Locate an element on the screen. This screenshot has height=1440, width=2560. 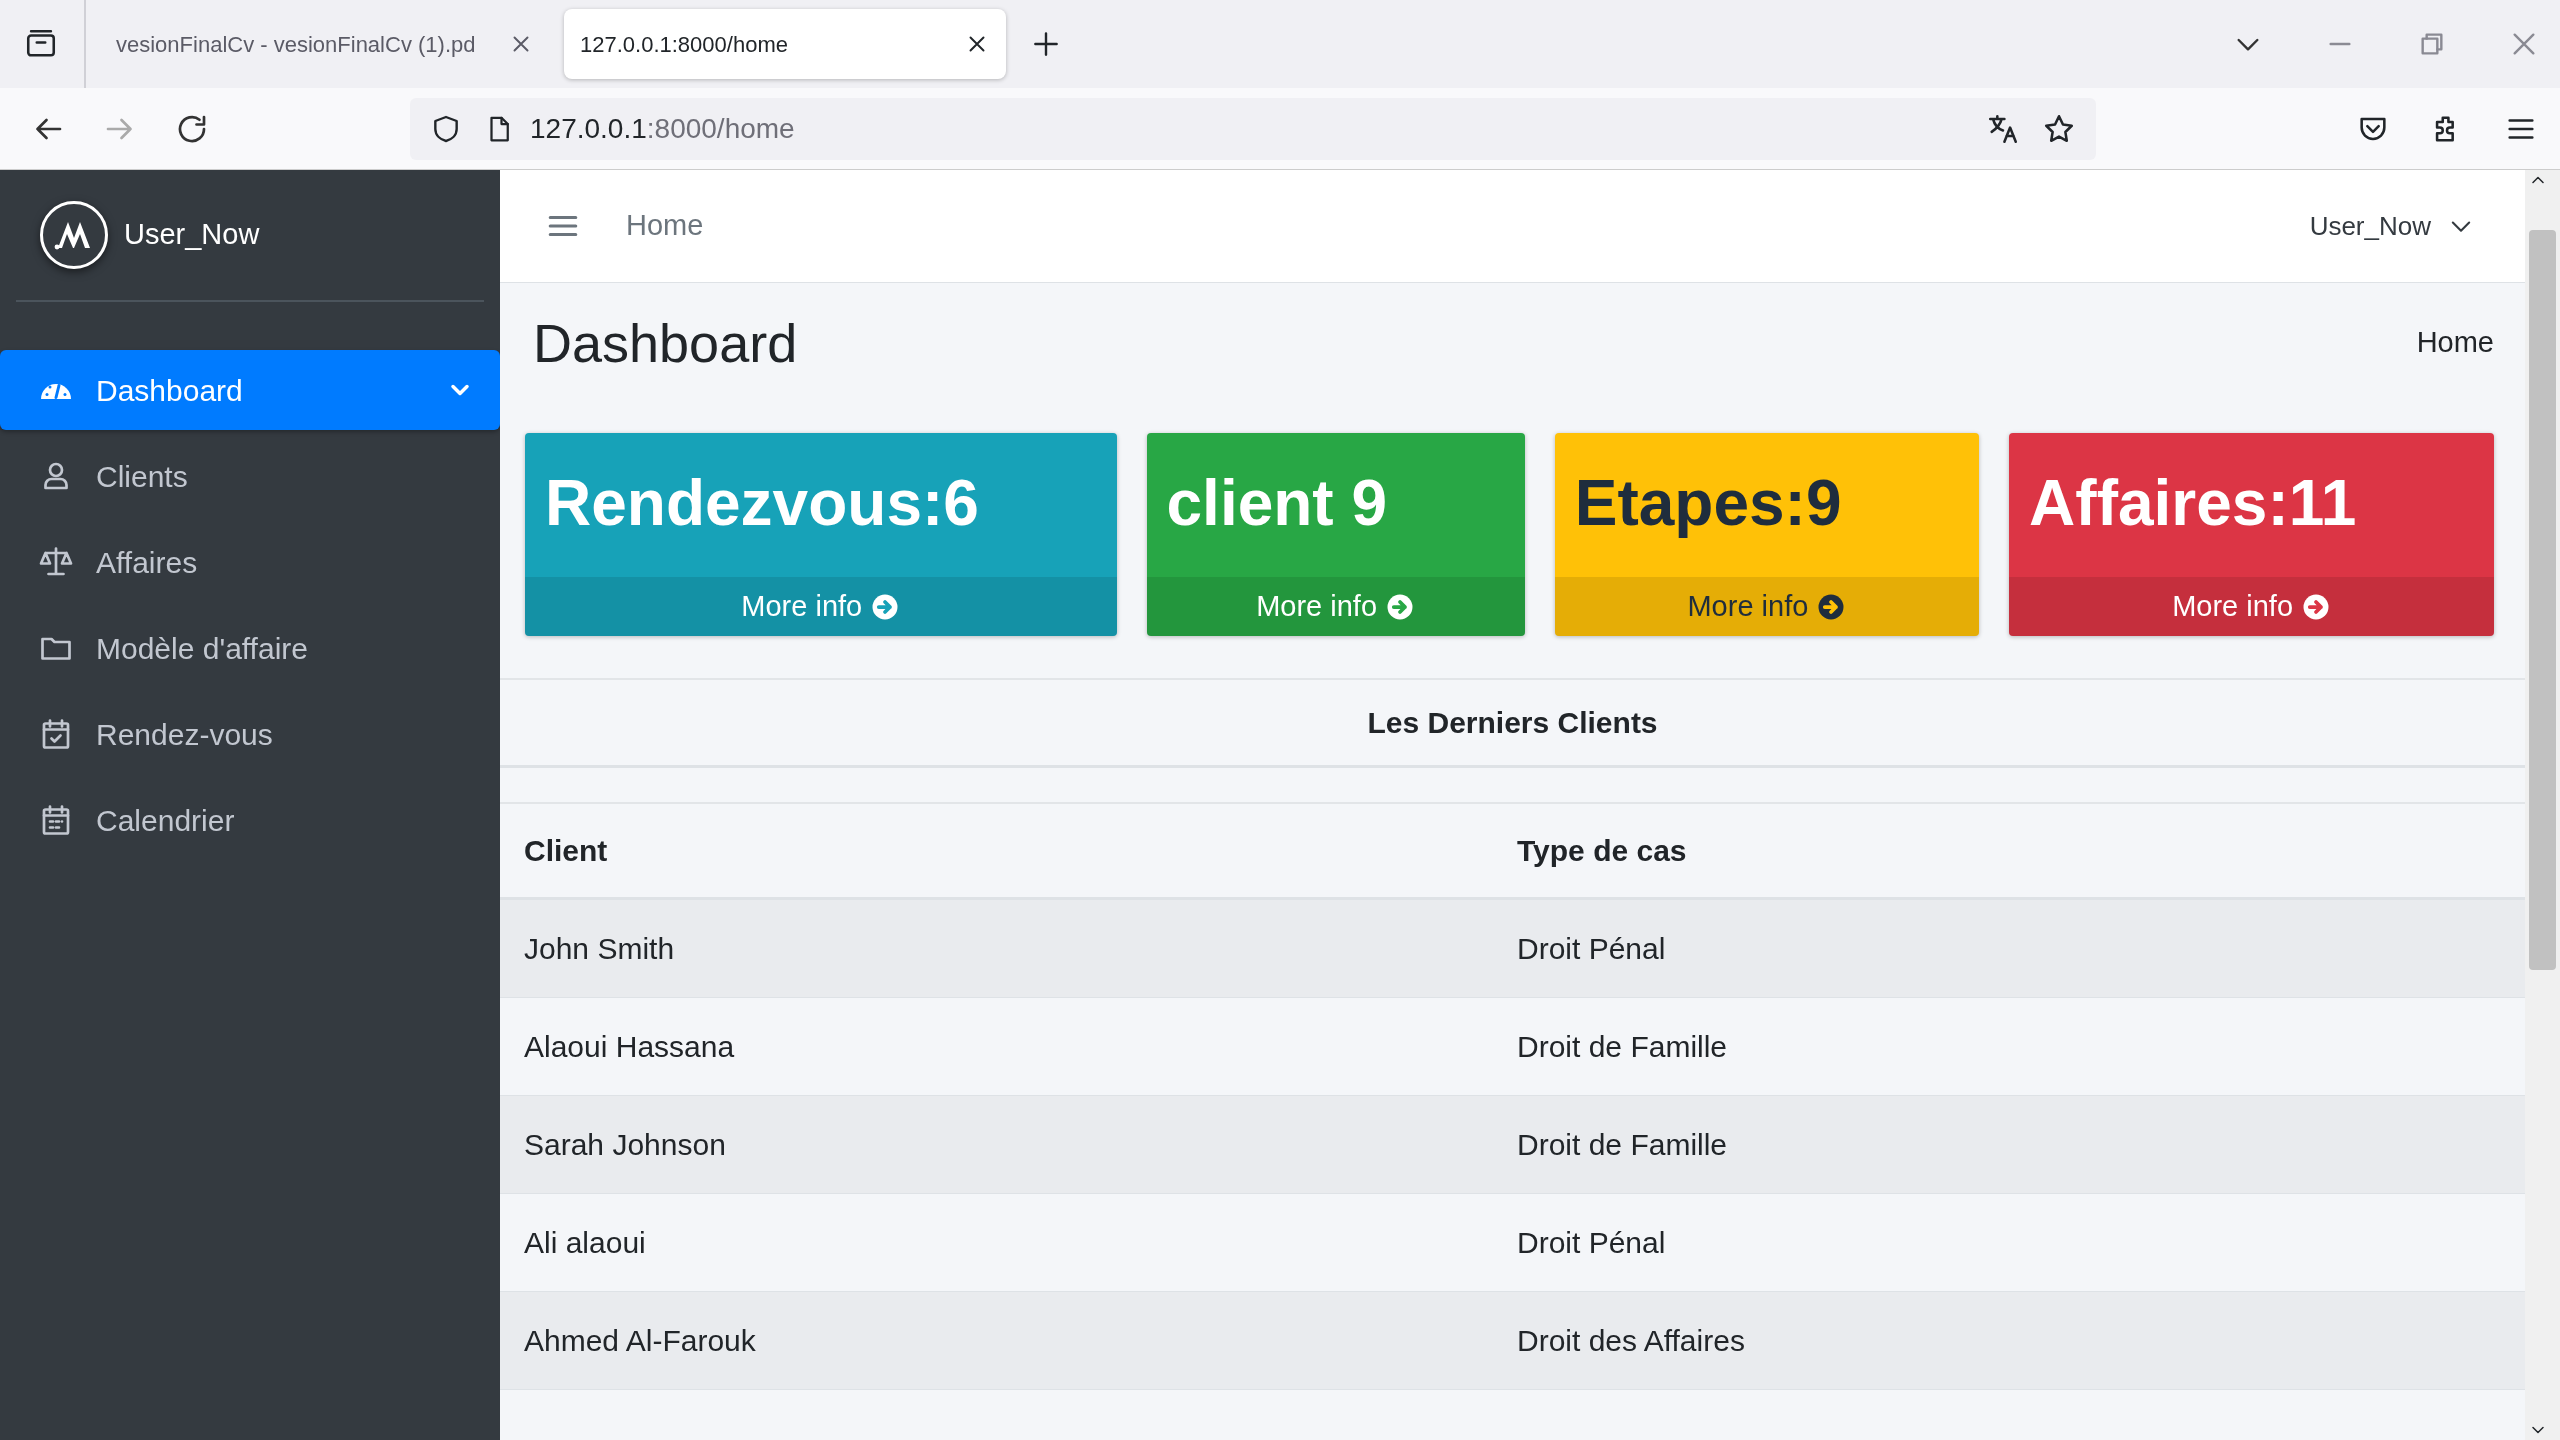
address-field: 127.0.0.1:8000/home is located at coordinates (1253, 128).